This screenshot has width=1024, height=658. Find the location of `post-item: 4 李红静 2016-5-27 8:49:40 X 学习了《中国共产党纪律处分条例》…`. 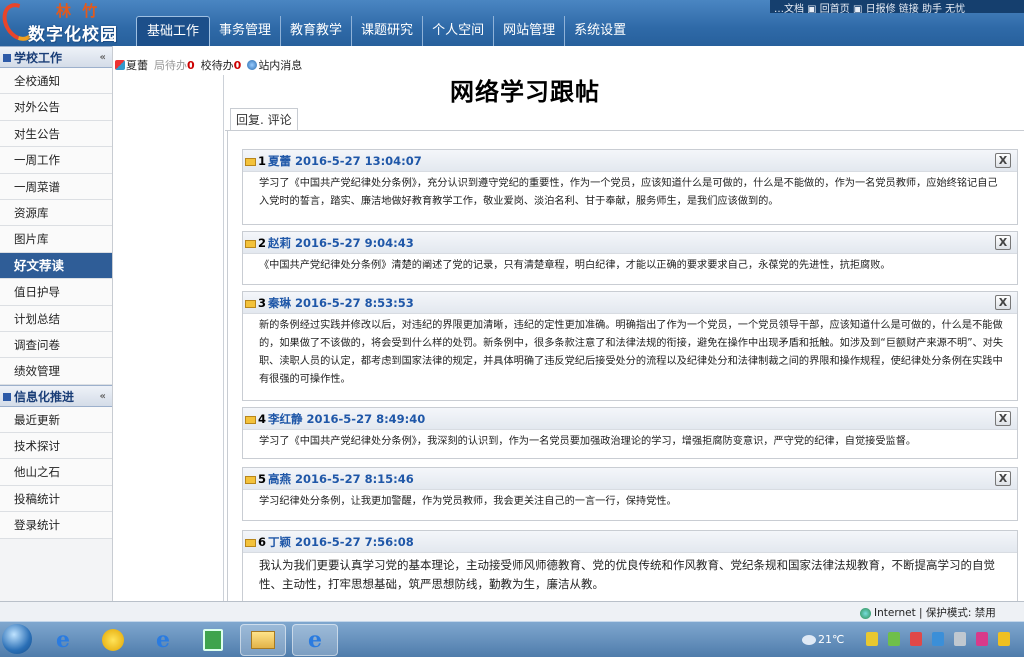

post-item: 4 李红静 2016-5-27 8:49:40 X 学习了《中国共产党纪律处分条例》… is located at coordinates (630, 433).